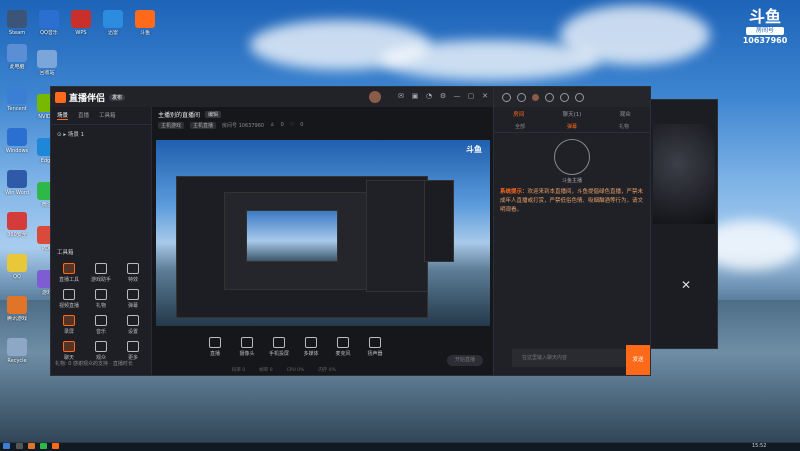 The width and height of the screenshot is (800, 451). What do you see at coordinates (549, 97) in the screenshot?
I see `shirt-icon` at bounding box center [549, 97].